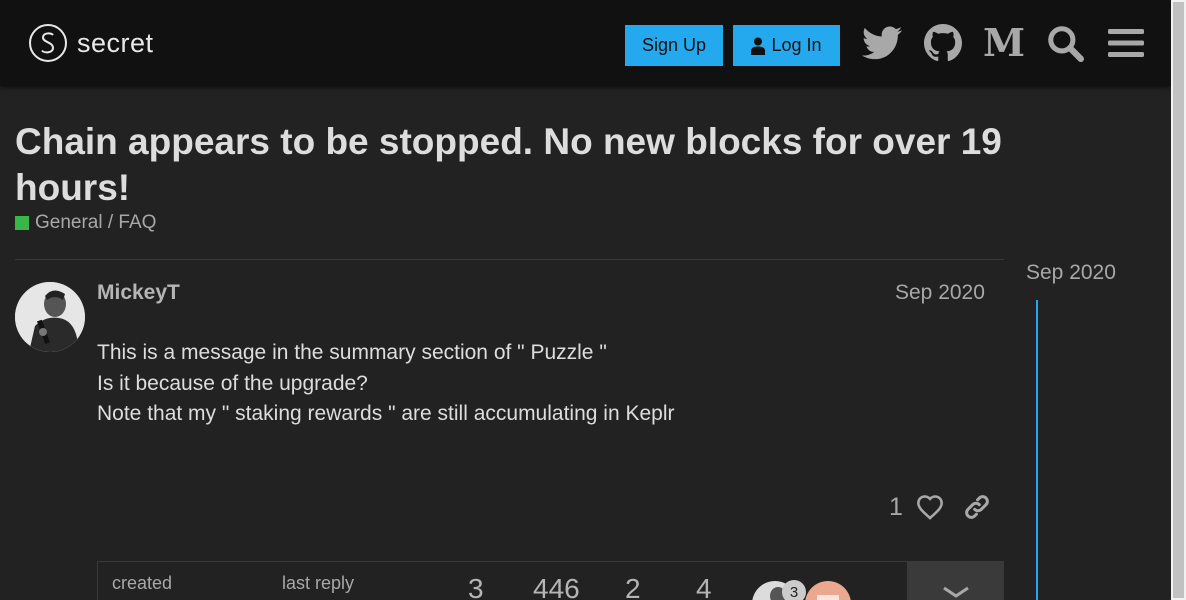 The image size is (1186, 600). What do you see at coordinates (955, 592) in the screenshot?
I see `chevron-down-icon` at bounding box center [955, 592].